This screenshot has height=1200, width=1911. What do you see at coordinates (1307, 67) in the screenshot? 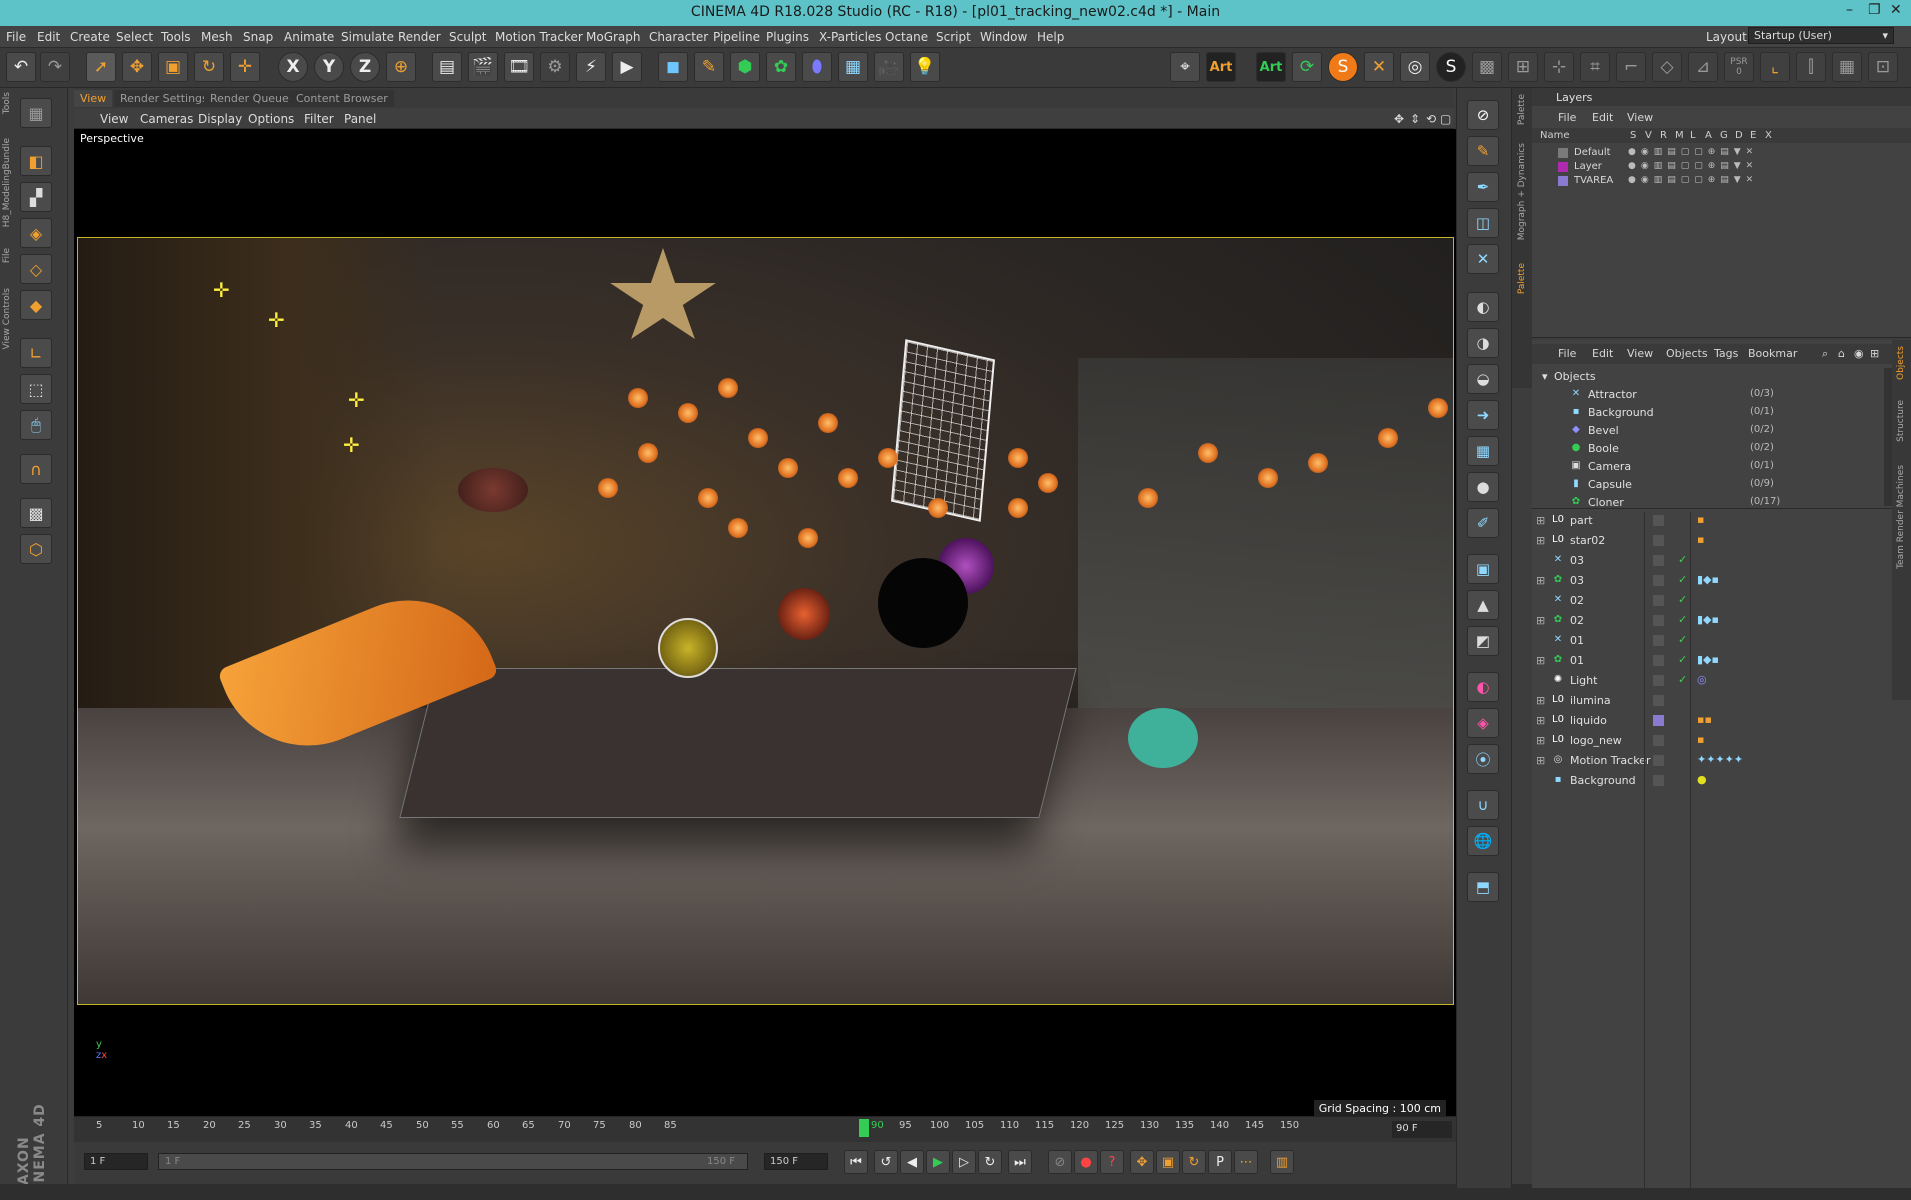
I see `link-icon: ⟳` at bounding box center [1307, 67].